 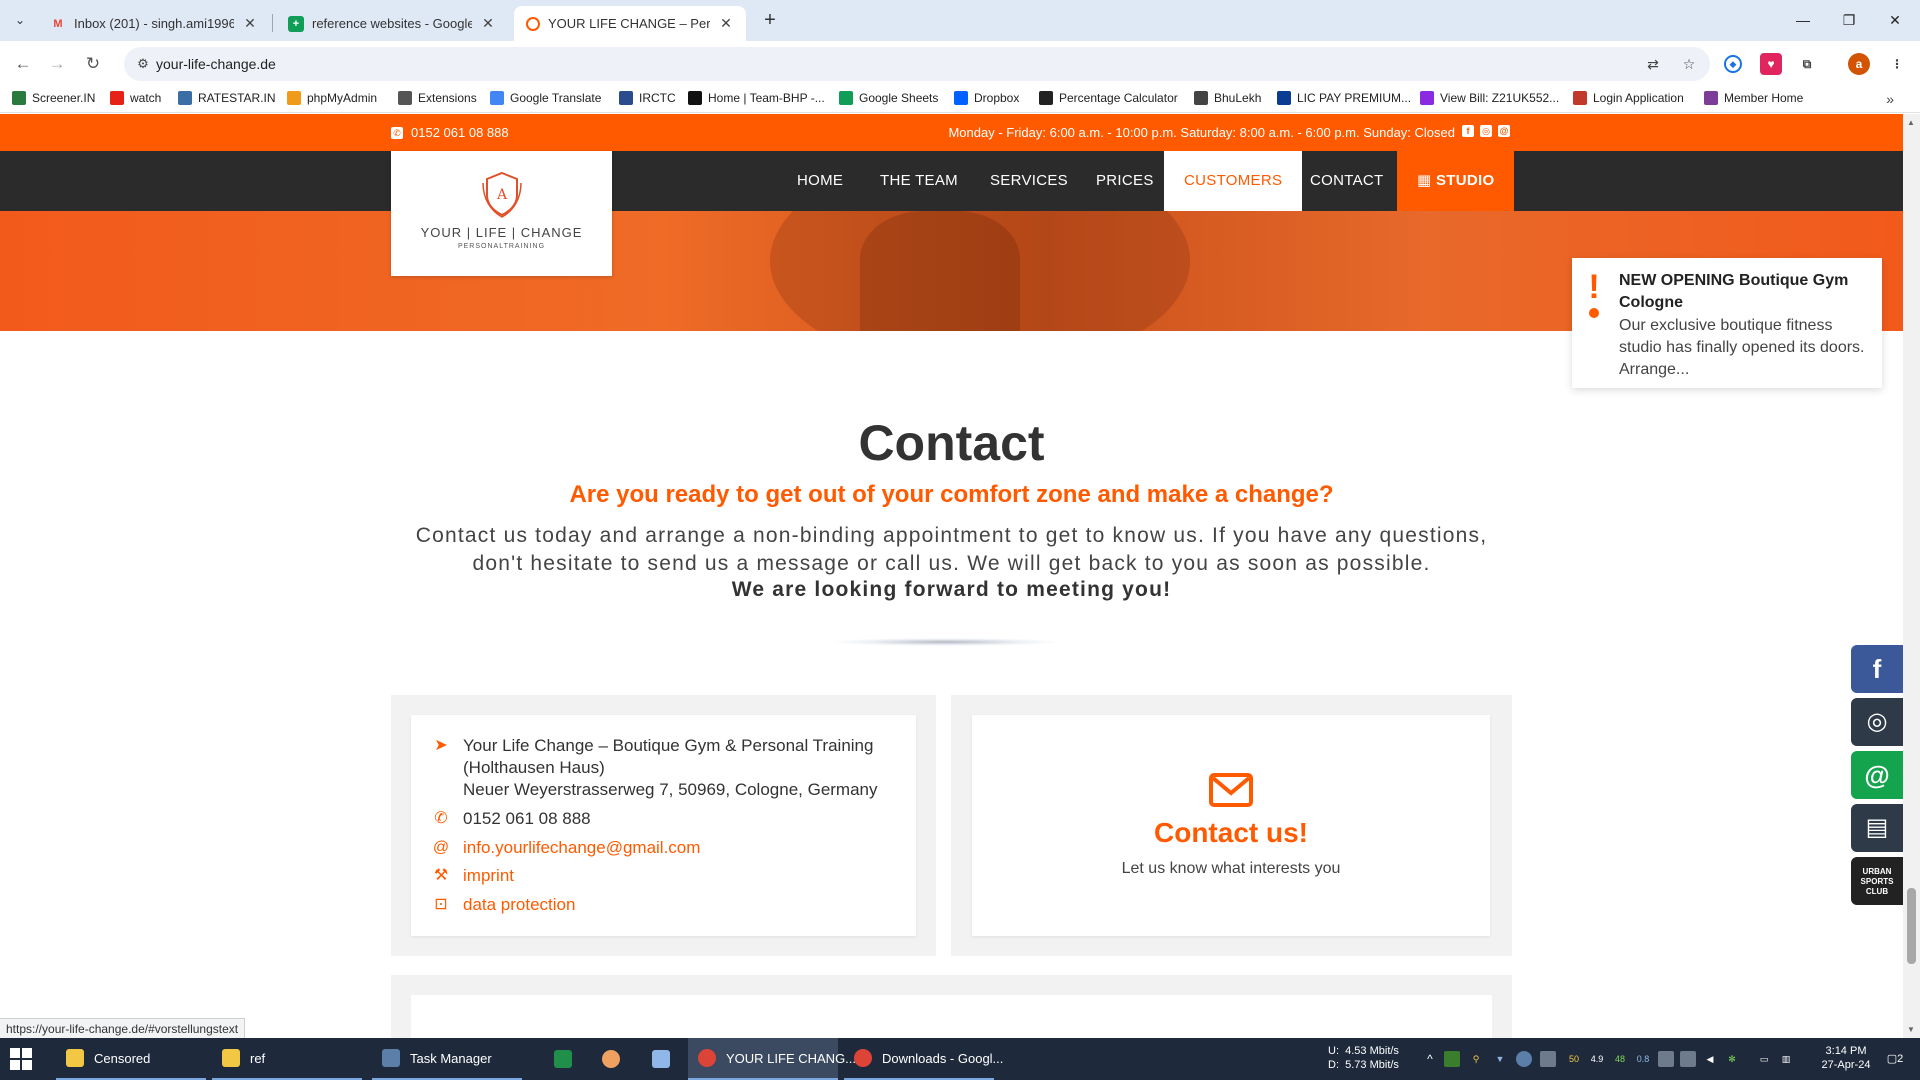 I want to click on nav-studio: ▦ STUDIO, so click(x=1456, y=181).